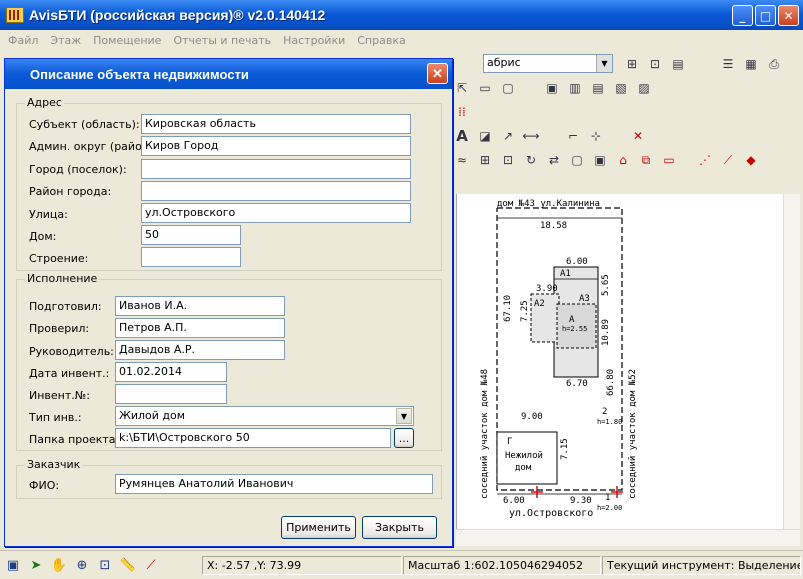 The width and height of the screenshot is (803, 579). I want to click on dialog-close-button: ✕, so click(437, 73).